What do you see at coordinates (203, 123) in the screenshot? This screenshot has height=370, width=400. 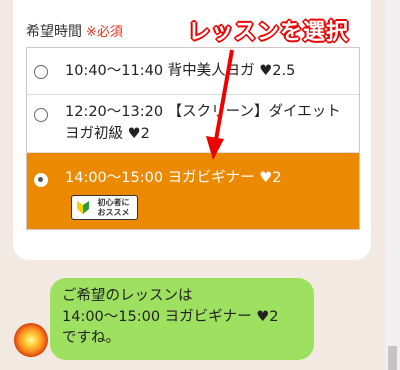 I see `lesson-option-label: 12:20〜13:20 【スクリーン】ダイエットヨガ初級 ♥2` at bounding box center [203, 123].